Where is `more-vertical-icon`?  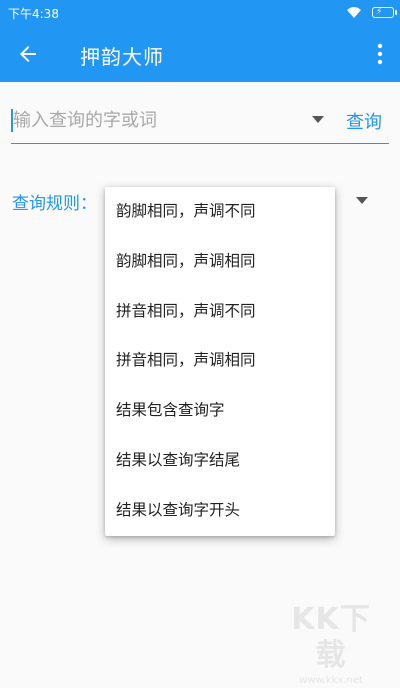
more-vertical-icon is located at coordinates (380, 54).